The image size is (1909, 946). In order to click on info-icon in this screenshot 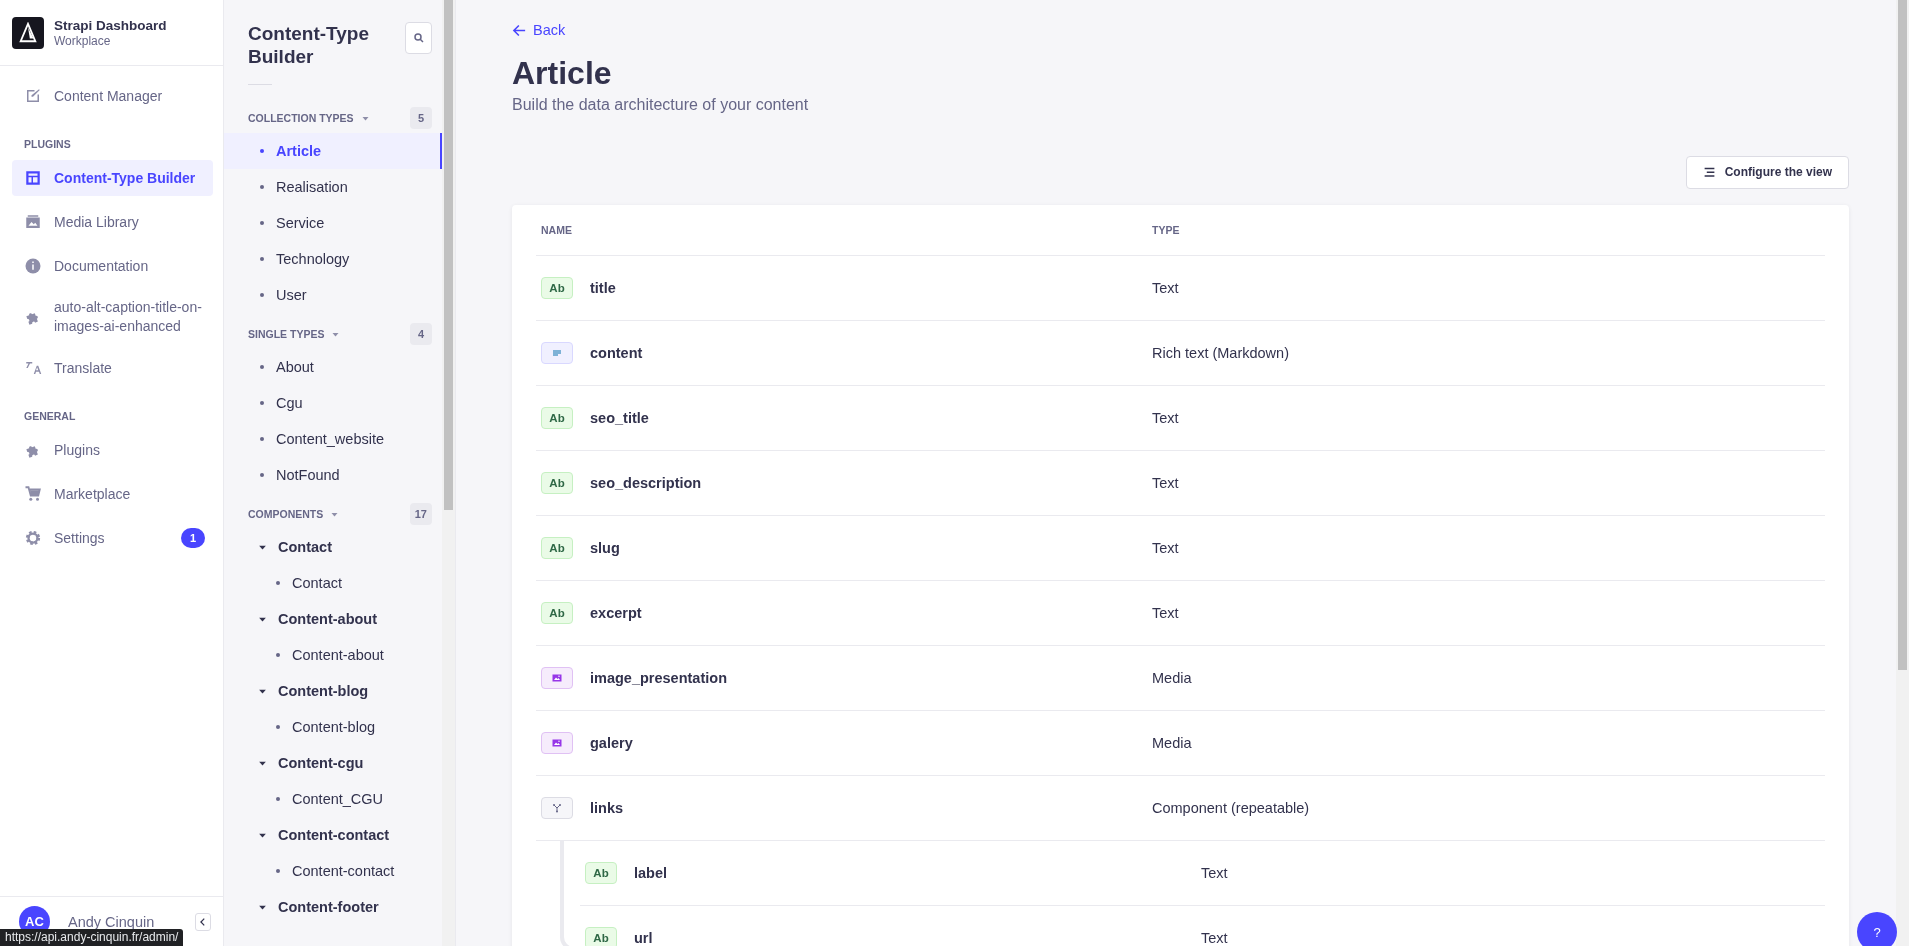, I will do `click(33, 266)`.